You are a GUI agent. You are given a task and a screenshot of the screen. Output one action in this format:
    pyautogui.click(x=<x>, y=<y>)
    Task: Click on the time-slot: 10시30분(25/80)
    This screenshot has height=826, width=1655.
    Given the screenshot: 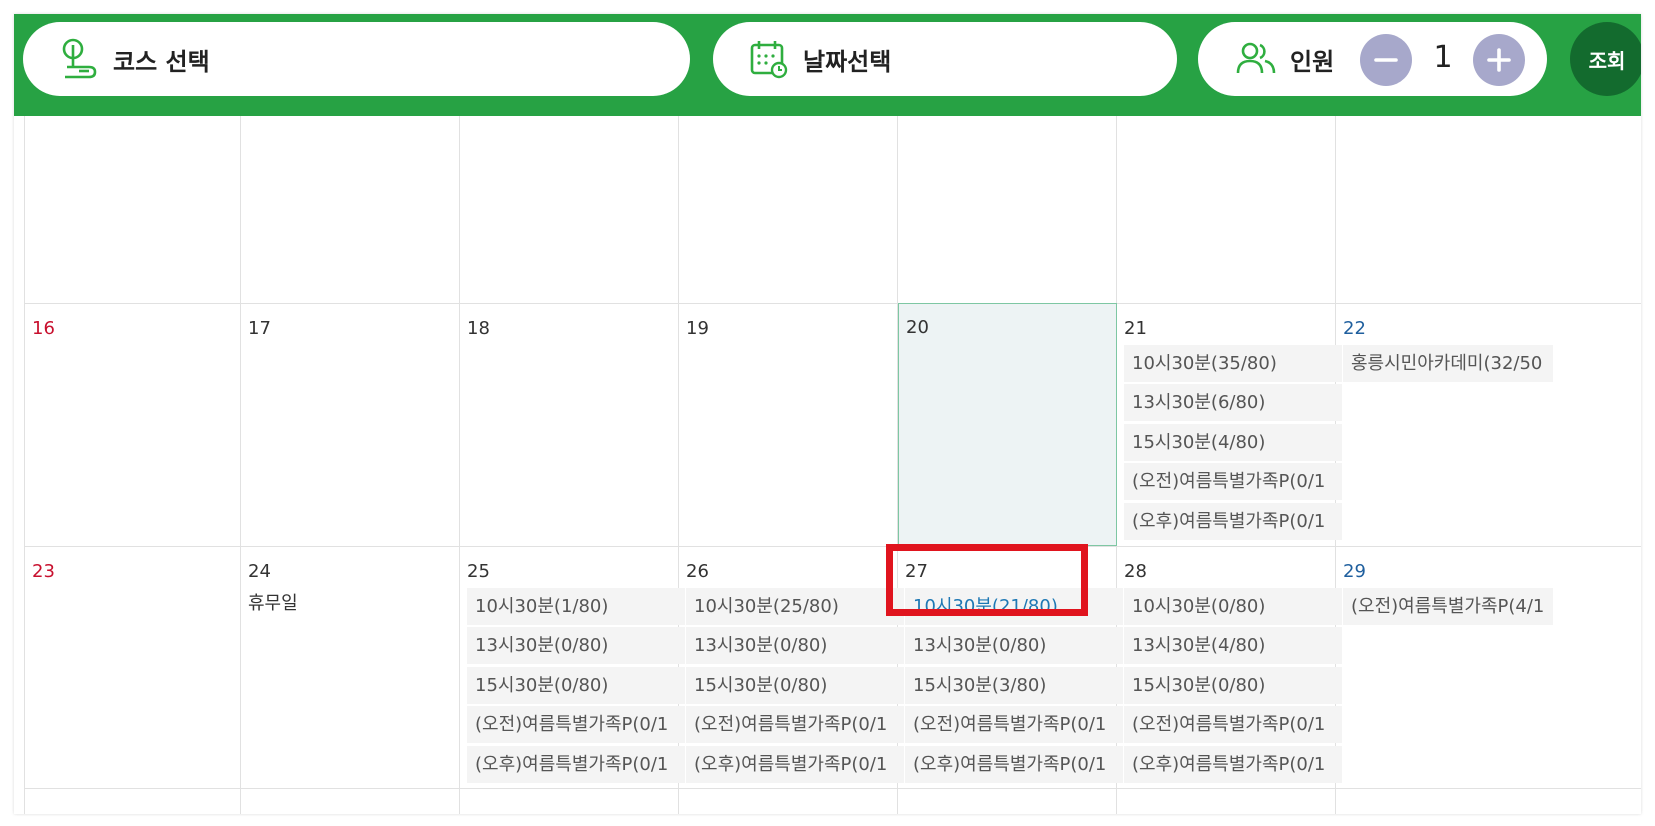 What is the action you would take?
    pyautogui.click(x=795, y=606)
    